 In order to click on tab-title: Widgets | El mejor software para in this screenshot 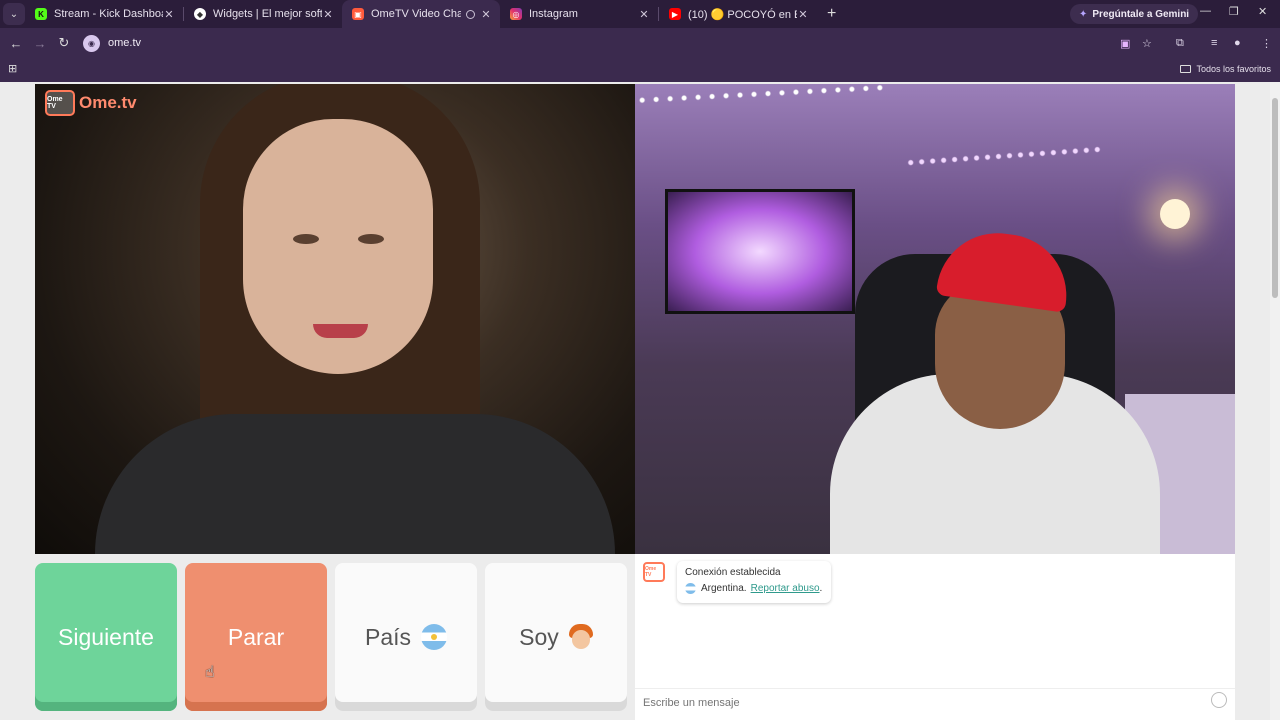, I will do `click(267, 14)`.